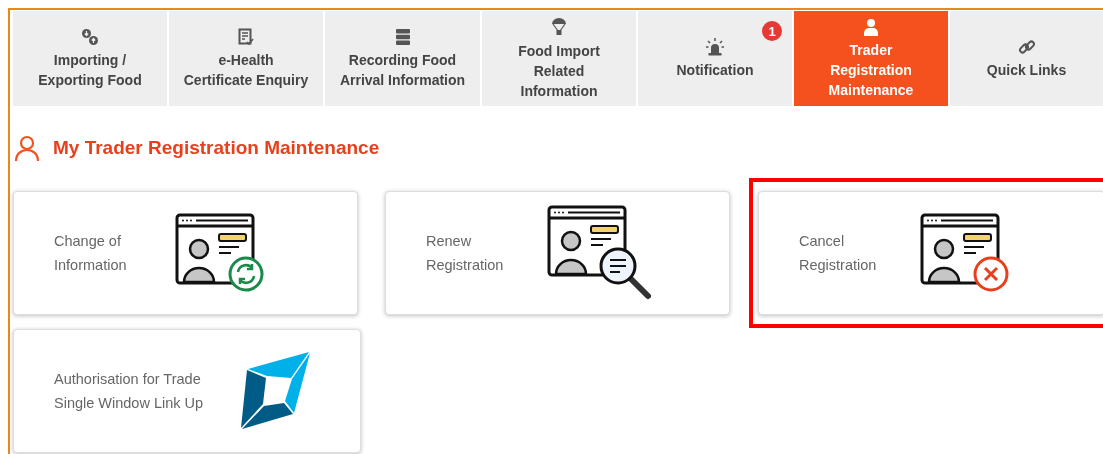 The width and height of the screenshot is (1103, 454). What do you see at coordinates (465, 253) in the screenshot?
I see `card-label: Renew Registration` at bounding box center [465, 253].